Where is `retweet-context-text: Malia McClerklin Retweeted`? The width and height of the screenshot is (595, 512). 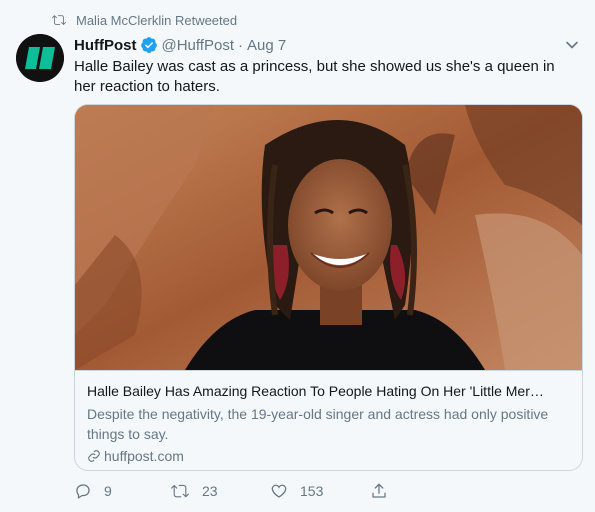
retweet-context-text: Malia McClerklin Retweeted is located at coordinates (156, 20).